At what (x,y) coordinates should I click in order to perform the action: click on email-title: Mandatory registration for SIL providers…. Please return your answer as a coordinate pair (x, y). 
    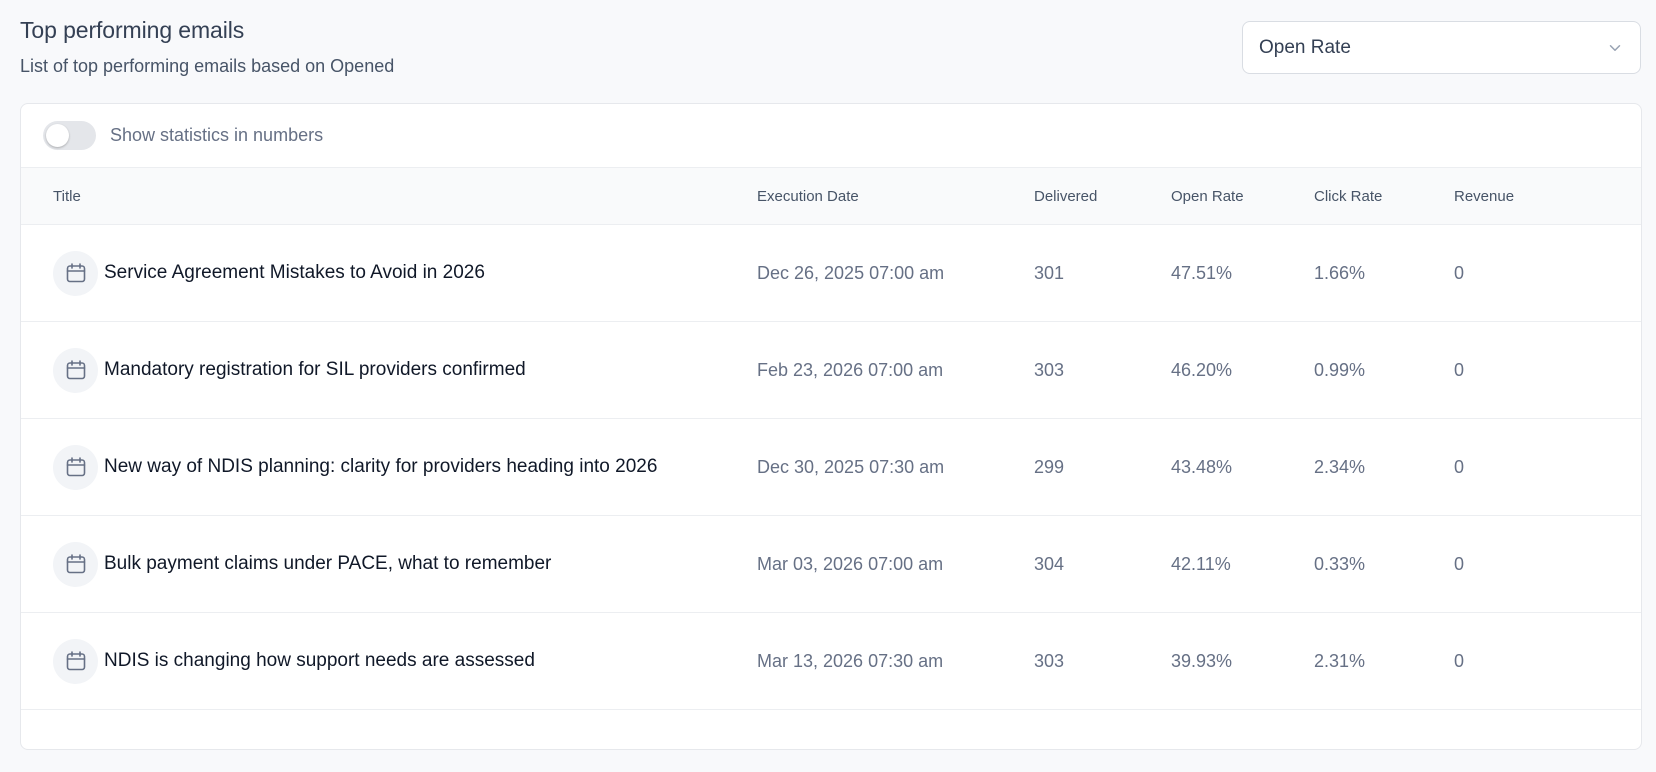
    Looking at the image, I should click on (315, 370).